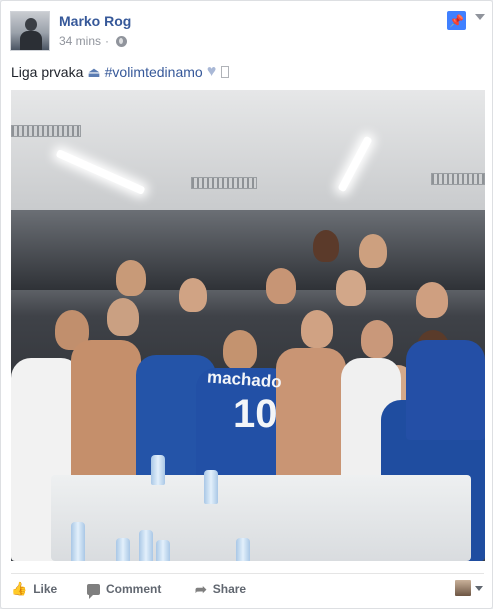 The image size is (493, 609). I want to click on post-text: Liga prvaka ⏏ #volimtedinamo ♥, so click(120, 72).